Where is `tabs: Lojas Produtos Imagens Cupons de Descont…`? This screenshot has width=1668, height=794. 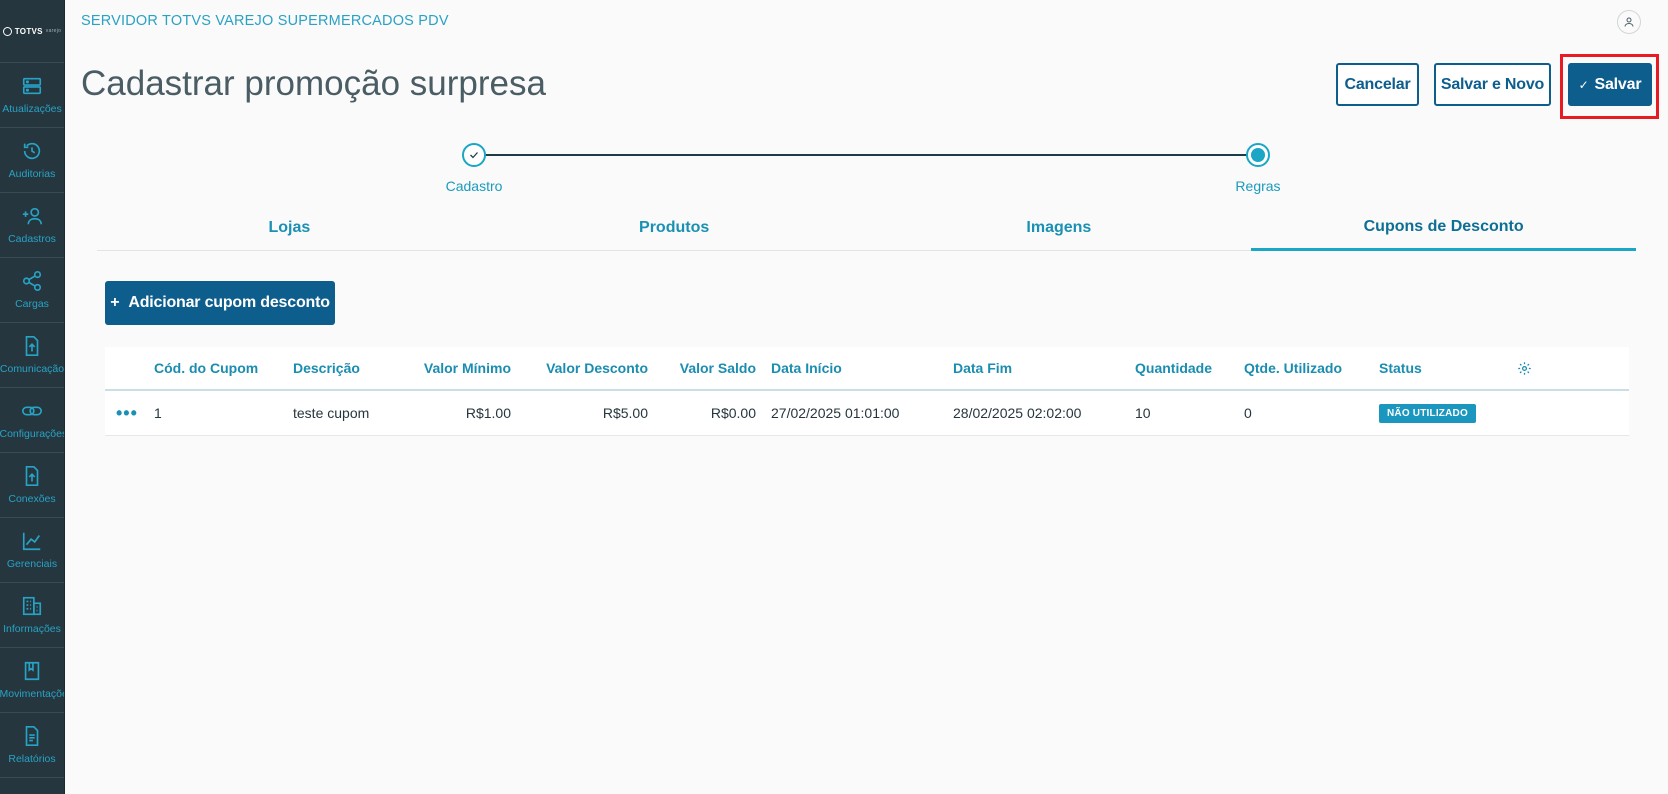 tabs: Lojas Produtos Imagens Cupons de Descont… is located at coordinates (866, 228).